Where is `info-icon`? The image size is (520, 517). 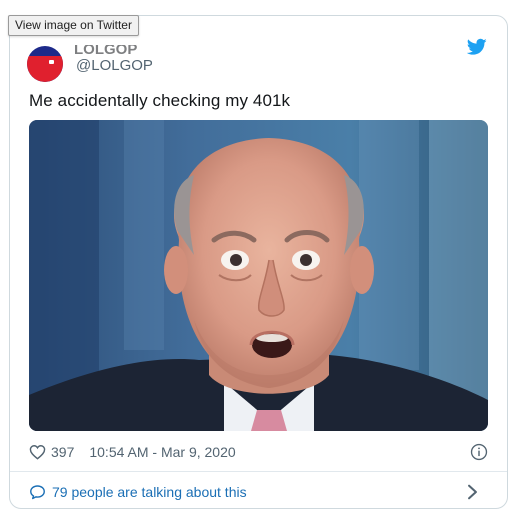 info-icon is located at coordinates (479, 452).